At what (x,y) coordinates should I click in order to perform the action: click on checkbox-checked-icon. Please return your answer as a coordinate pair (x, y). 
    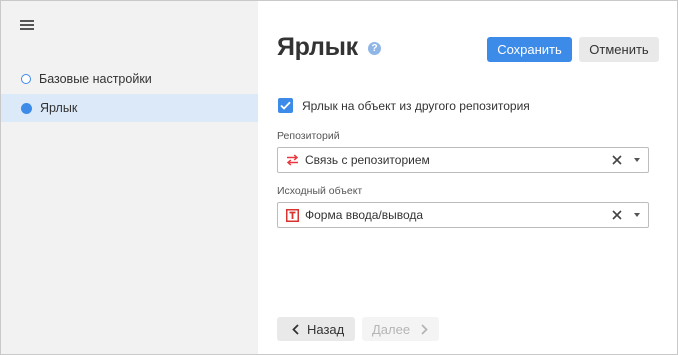
    Looking at the image, I should click on (285, 105).